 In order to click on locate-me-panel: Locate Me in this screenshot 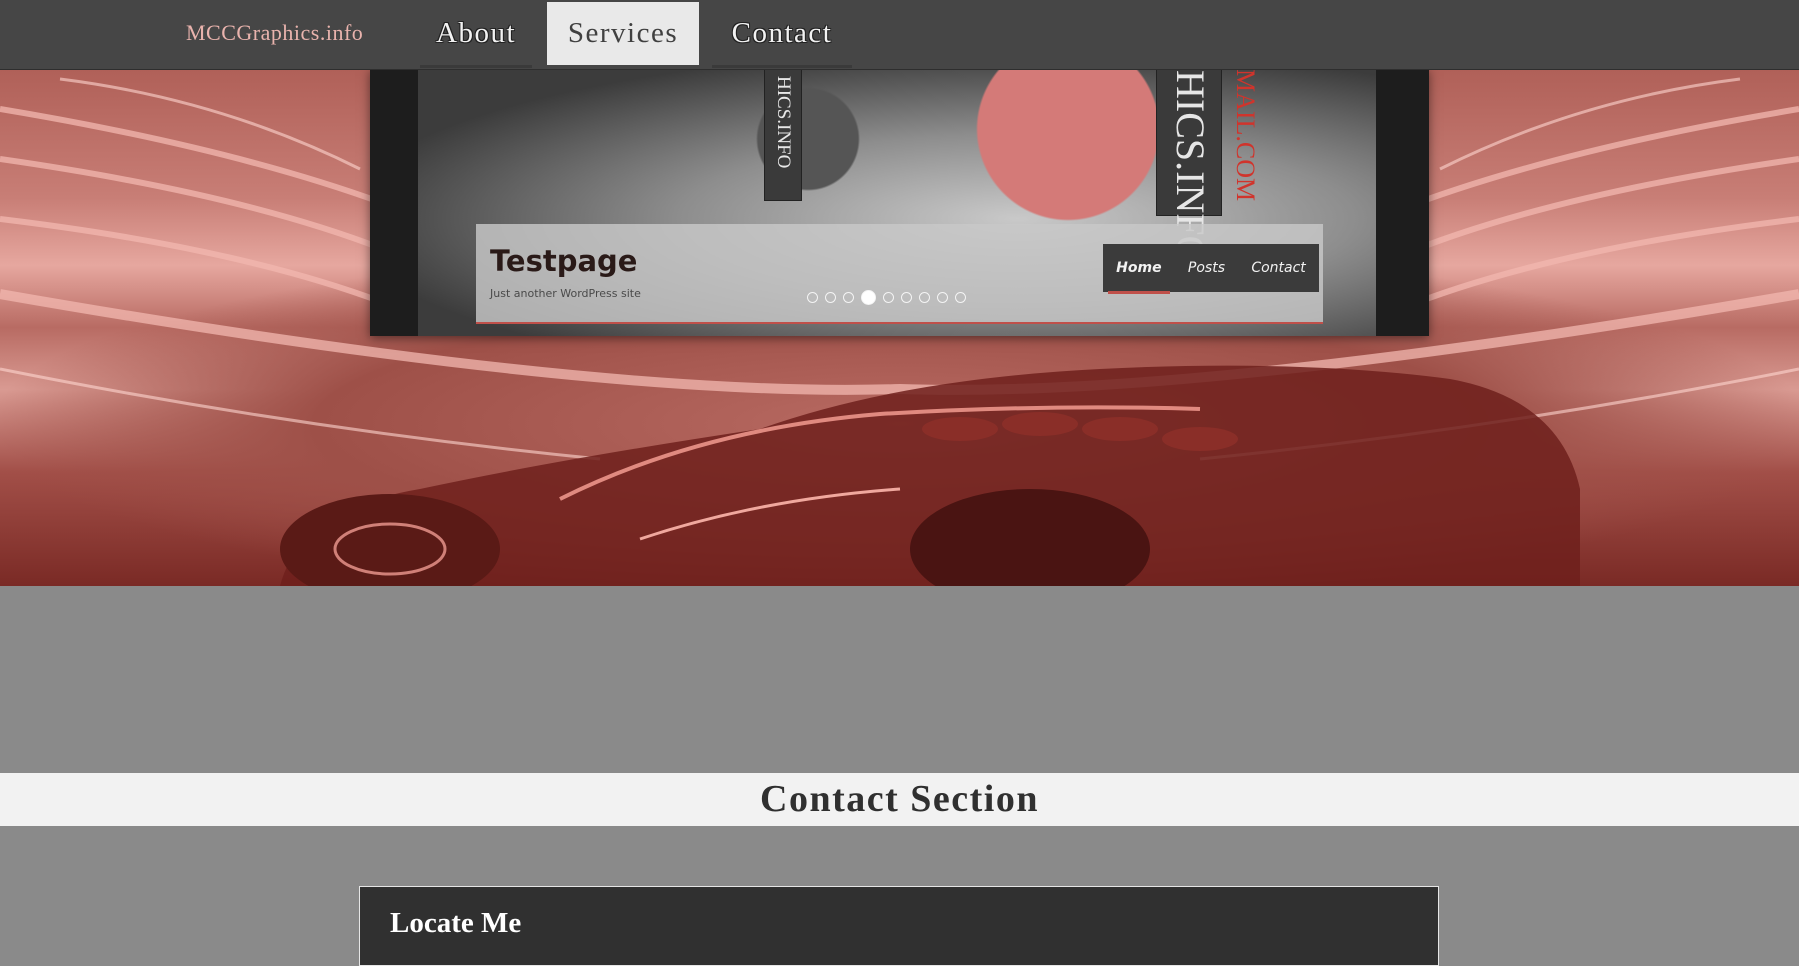, I will do `click(899, 926)`.